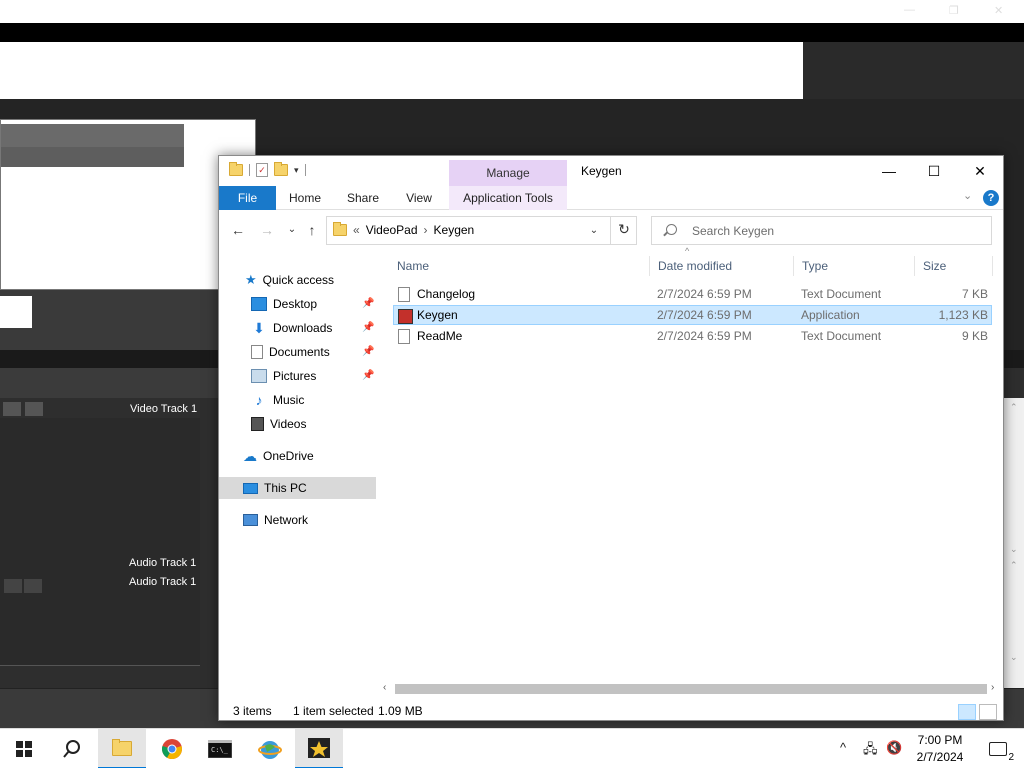 This screenshot has width=1024, height=768. I want to click on clock: 7:00 PM 2/7/2024, so click(940, 749).